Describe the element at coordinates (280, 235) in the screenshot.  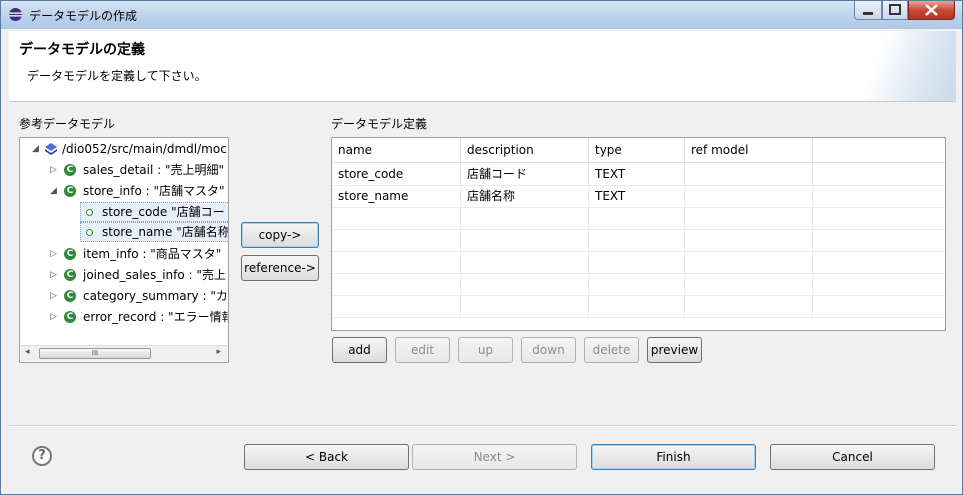
I see `copy-button: copy->` at that location.